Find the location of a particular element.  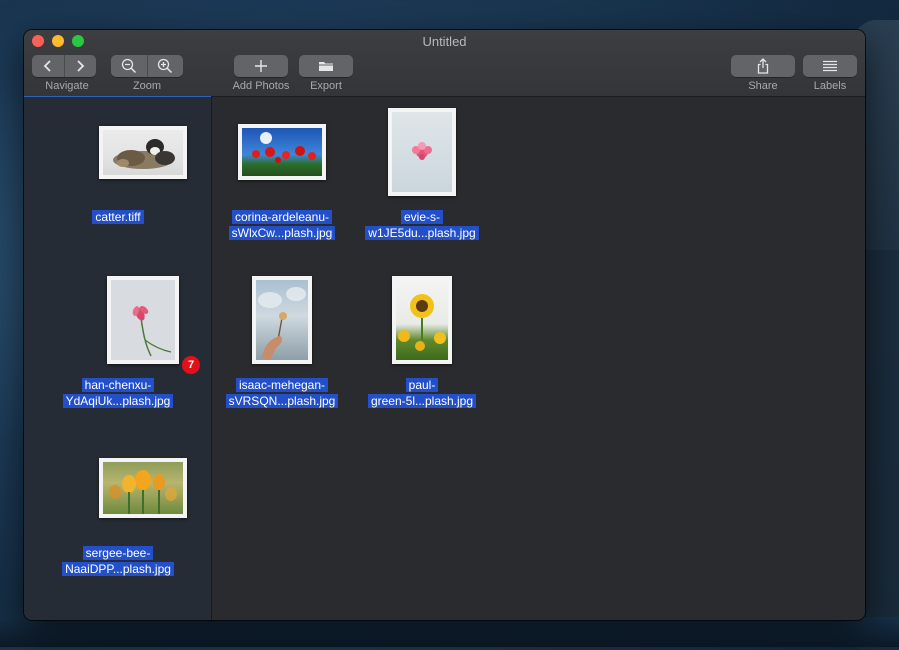

pink-flower-sky-photo is located at coordinates (422, 152).